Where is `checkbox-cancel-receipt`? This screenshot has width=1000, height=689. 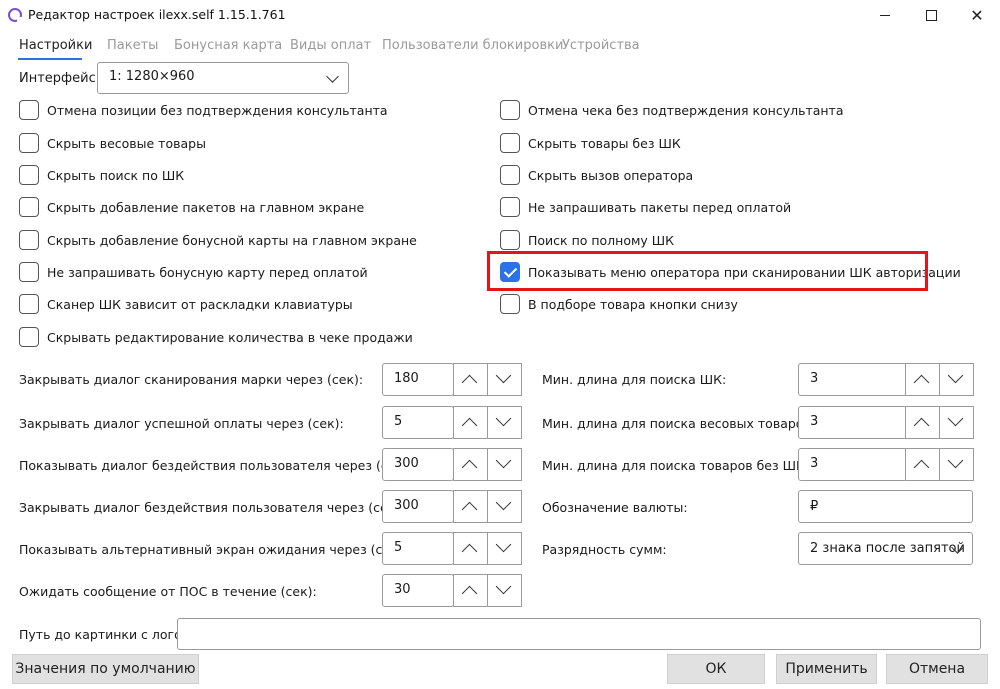 checkbox-cancel-receipt is located at coordinates (510, 110).